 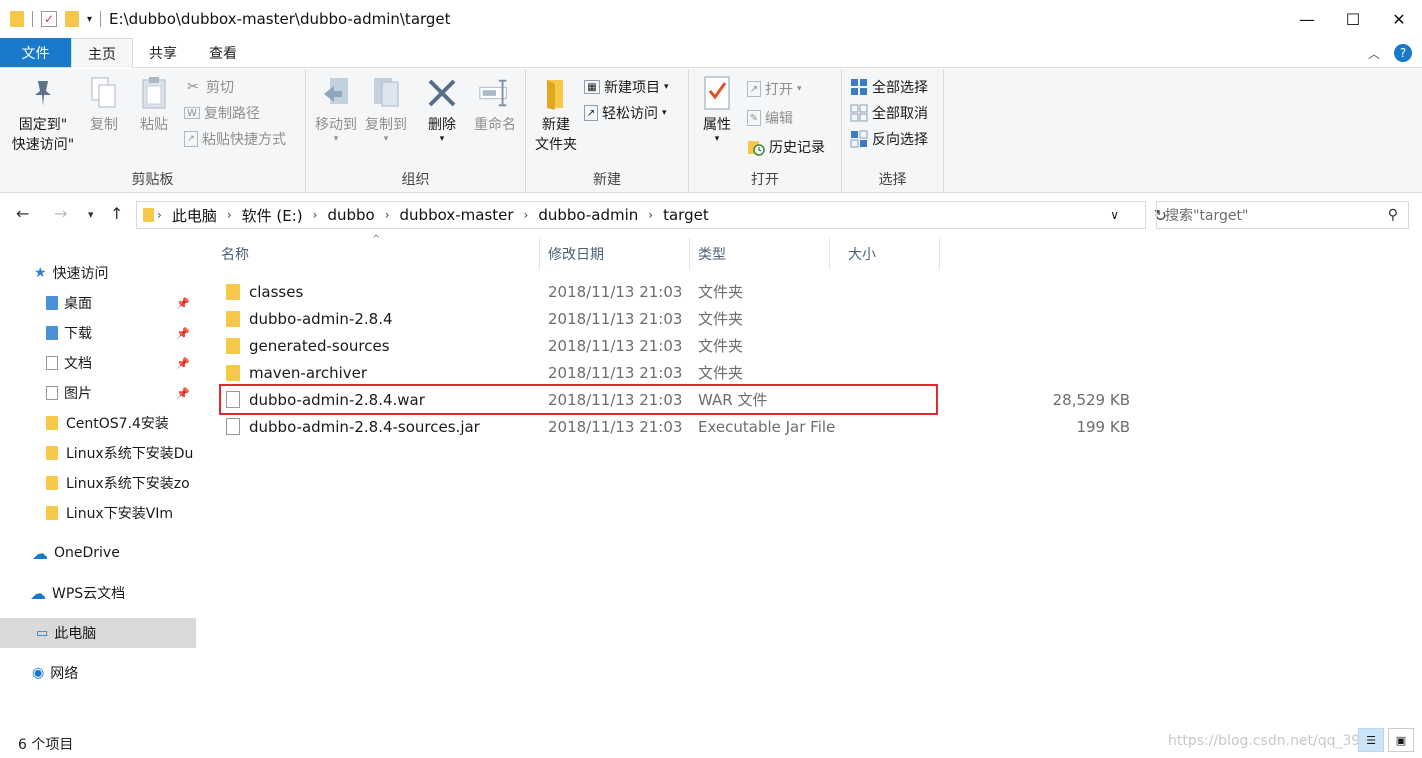 I want to click on search-icon: ⚲, so click(x=1393, y=215).